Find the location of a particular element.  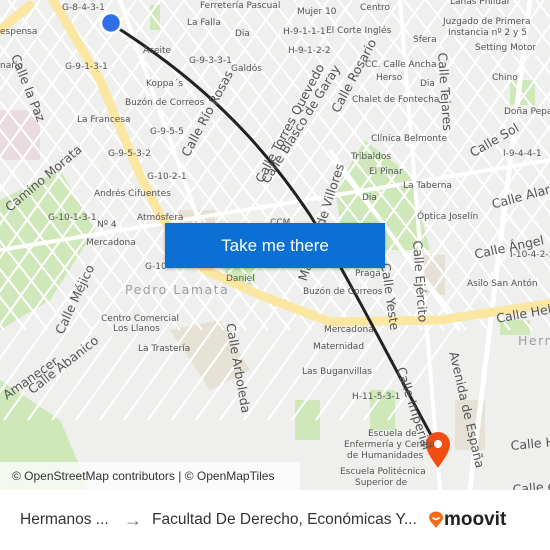

moovit-logo: moovit is located at coordinates (467, 520).